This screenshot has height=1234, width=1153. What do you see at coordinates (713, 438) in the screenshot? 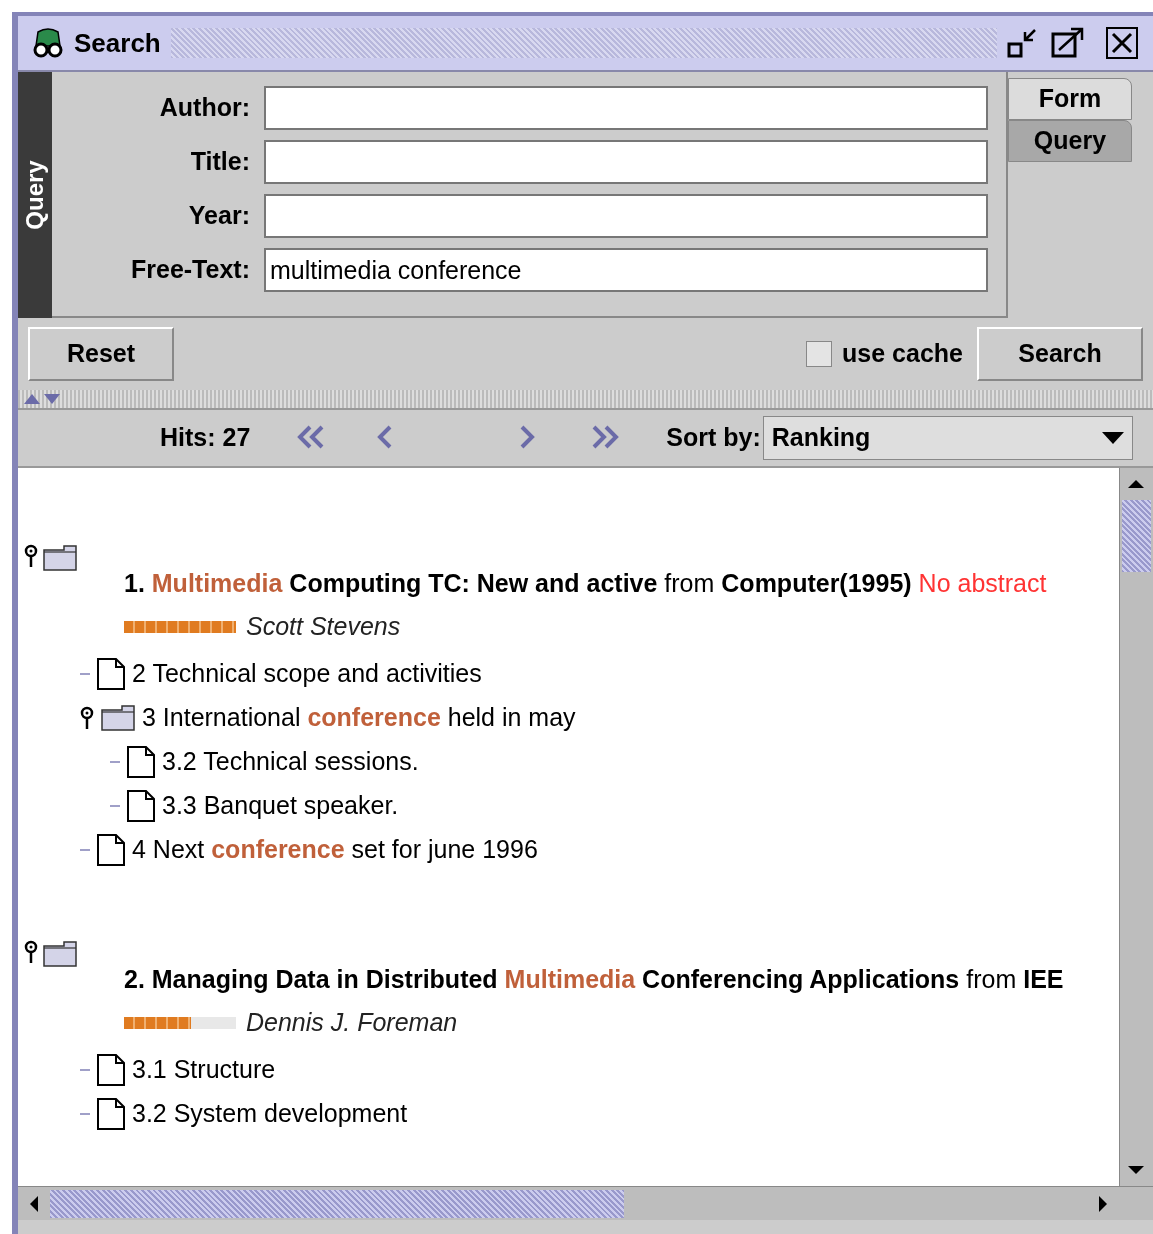
I see `sort-label: Sort by:` at bounding box center [713, 438].